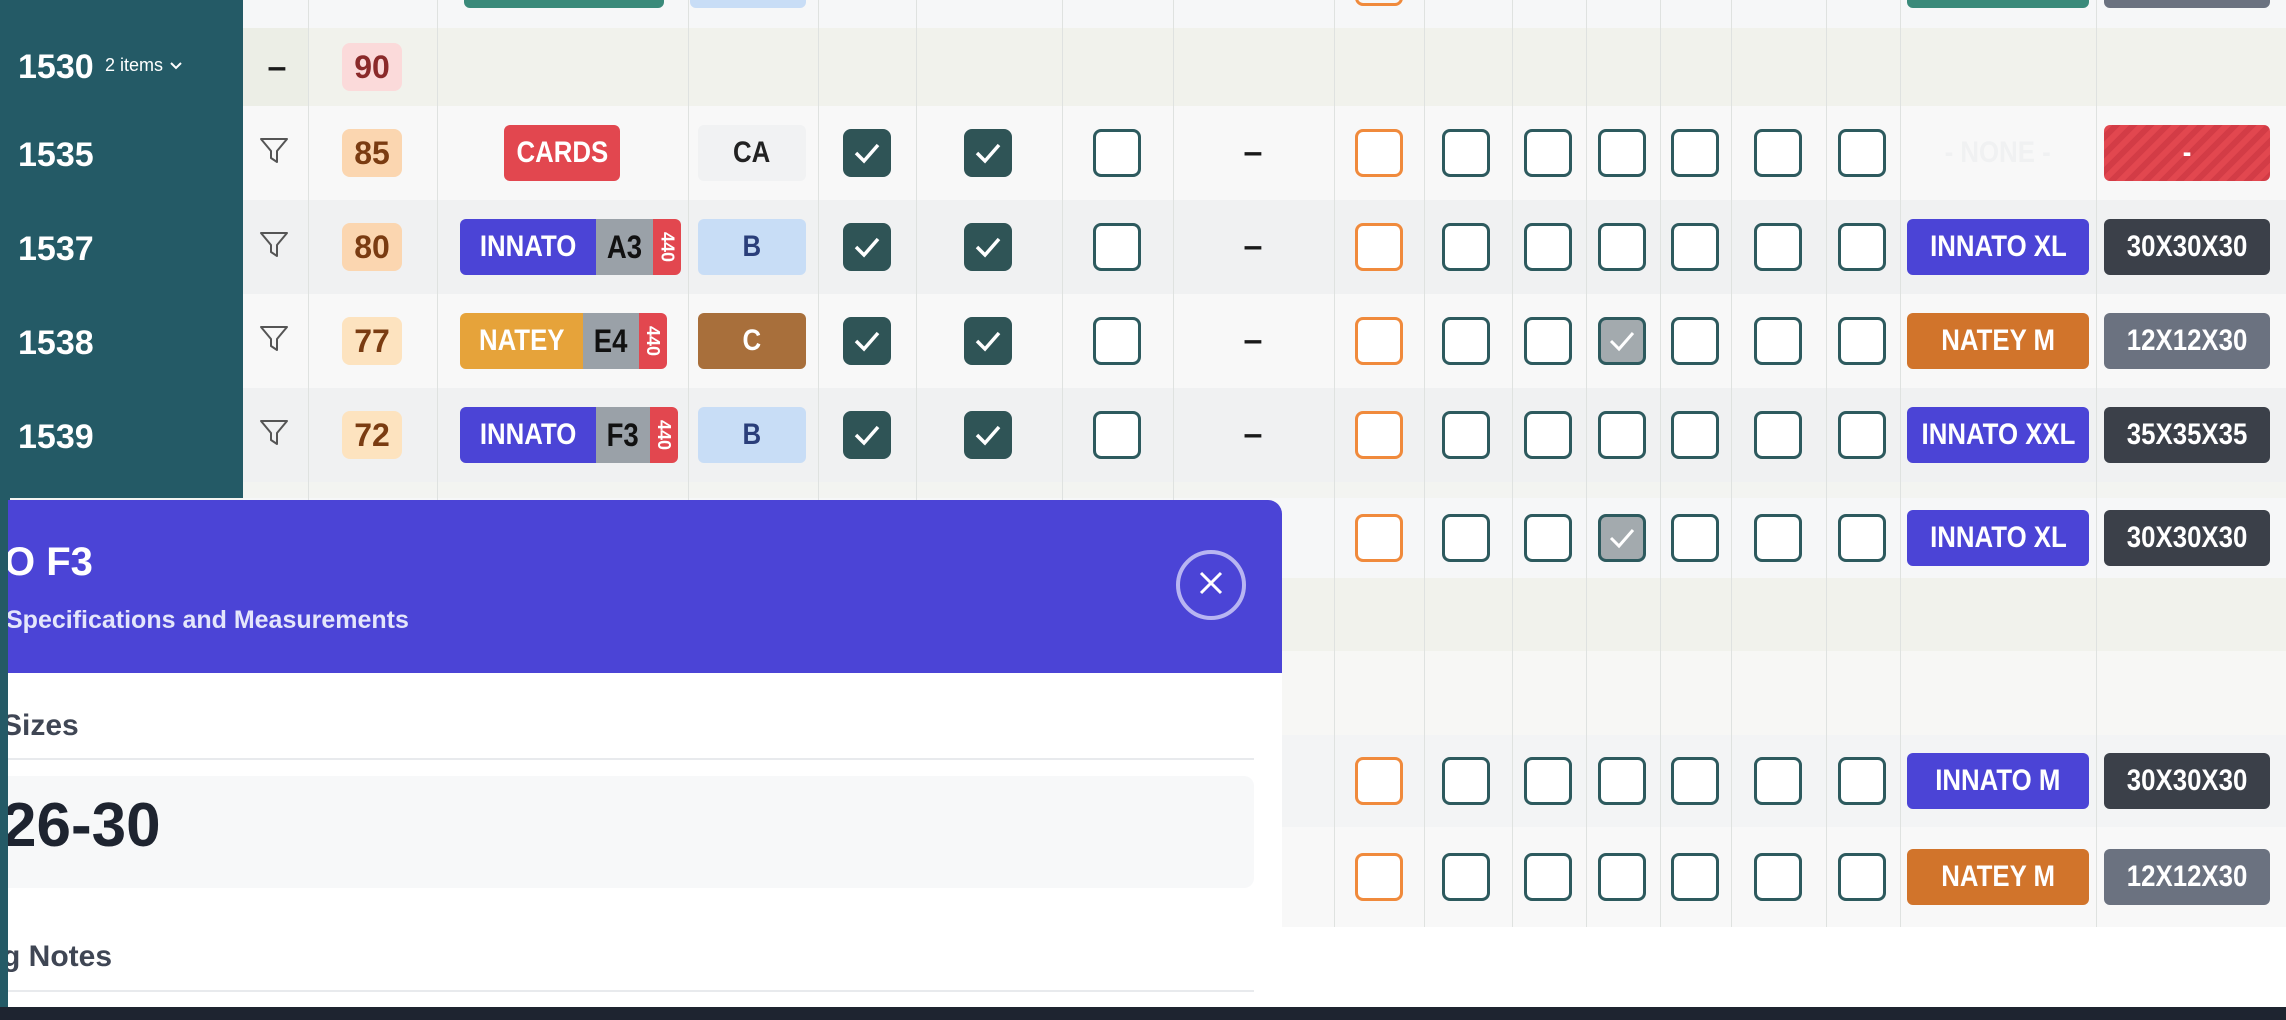 Image resolution: width=2286 pixels, height=1020 pixels. What do you see at coordinates (60, 956) in the screenshot?
I see `notes-heading: g Notes` at bounding box center [60, 956].